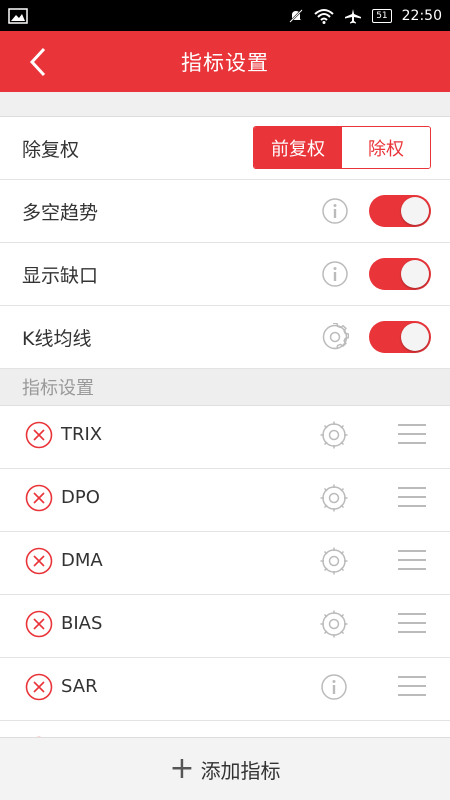  I want to click on indicator-name: SAR, so click(79, 686).